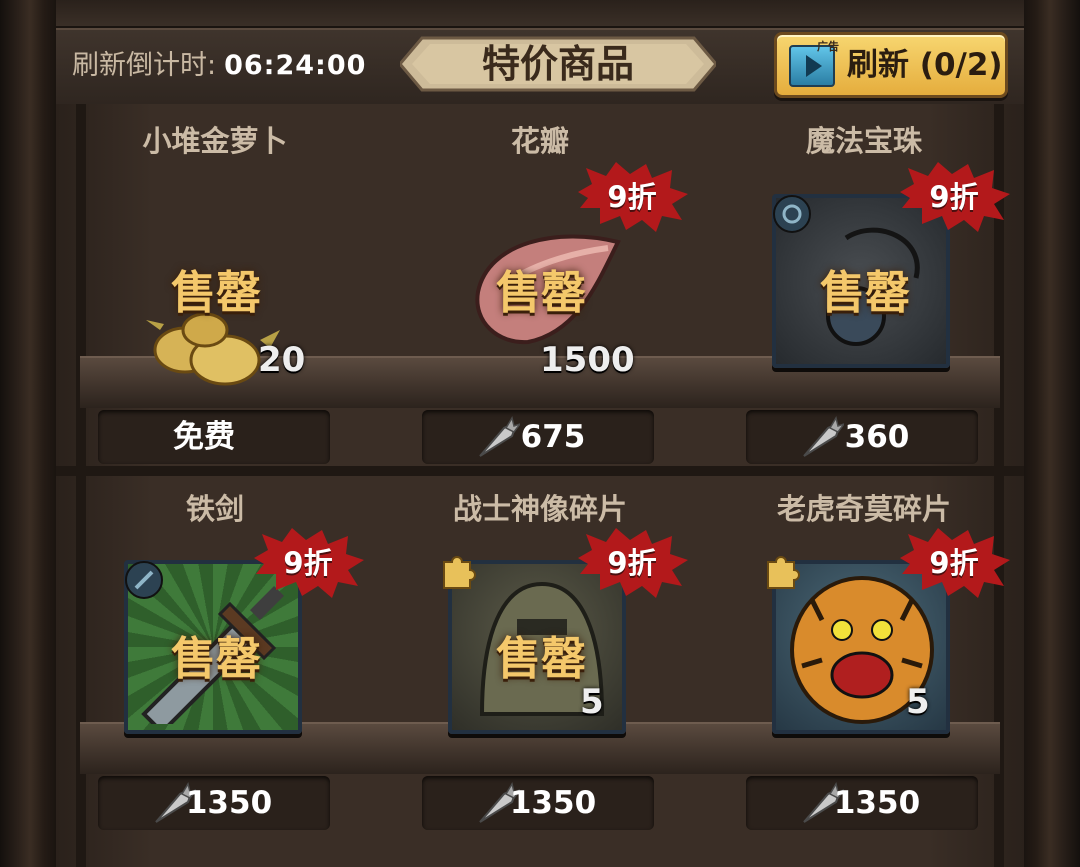 Image resolution: width=1080 pixels, height=867 pixels. What do you see at coordinates (295, 65) in the screenshot?
I see `countdown-time: 06:24:00` at bounding box center [295, 65].